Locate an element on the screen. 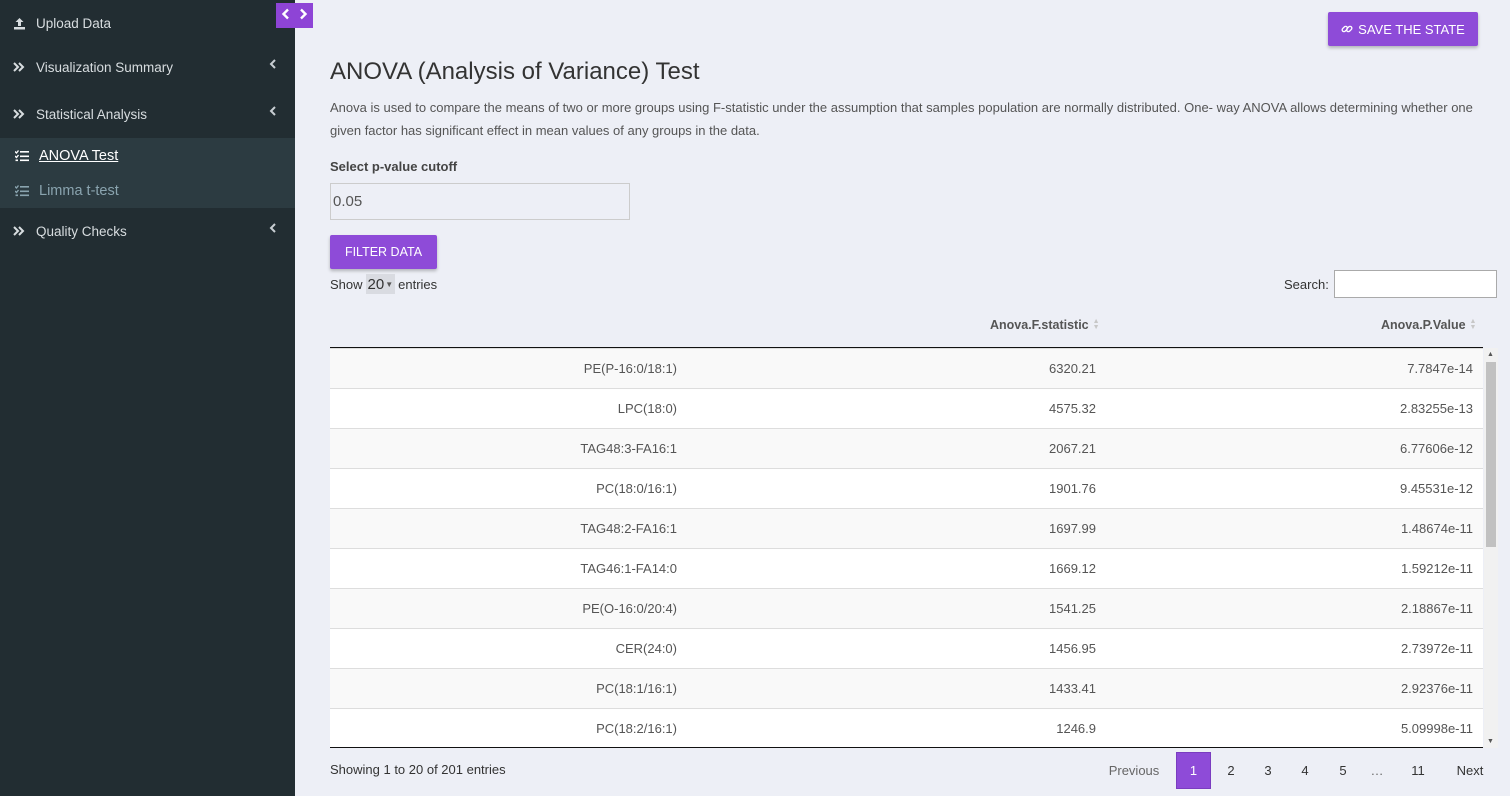 The width and height of the screenshot is (1510, 796). search-label: Search: is located at coordinates (1306, 284).